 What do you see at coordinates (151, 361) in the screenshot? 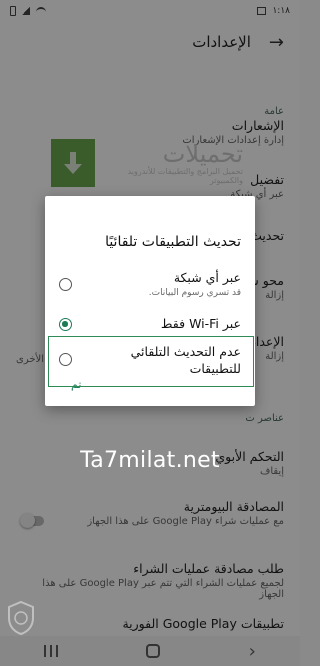
I see `highlight-box` at bounding box center [151, 361].